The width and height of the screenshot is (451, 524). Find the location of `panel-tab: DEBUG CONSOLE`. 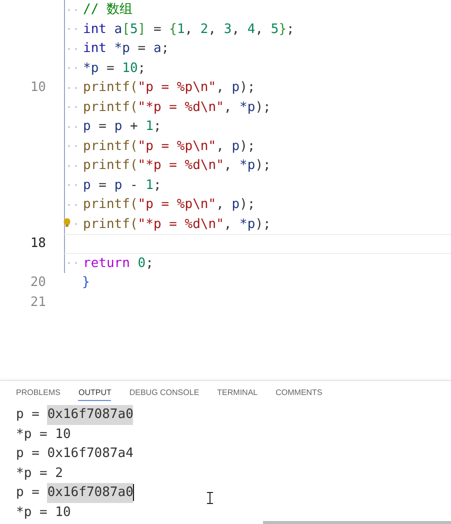

panel-tab: DEBUG CONSOLE is located at coordinates (164, 393).